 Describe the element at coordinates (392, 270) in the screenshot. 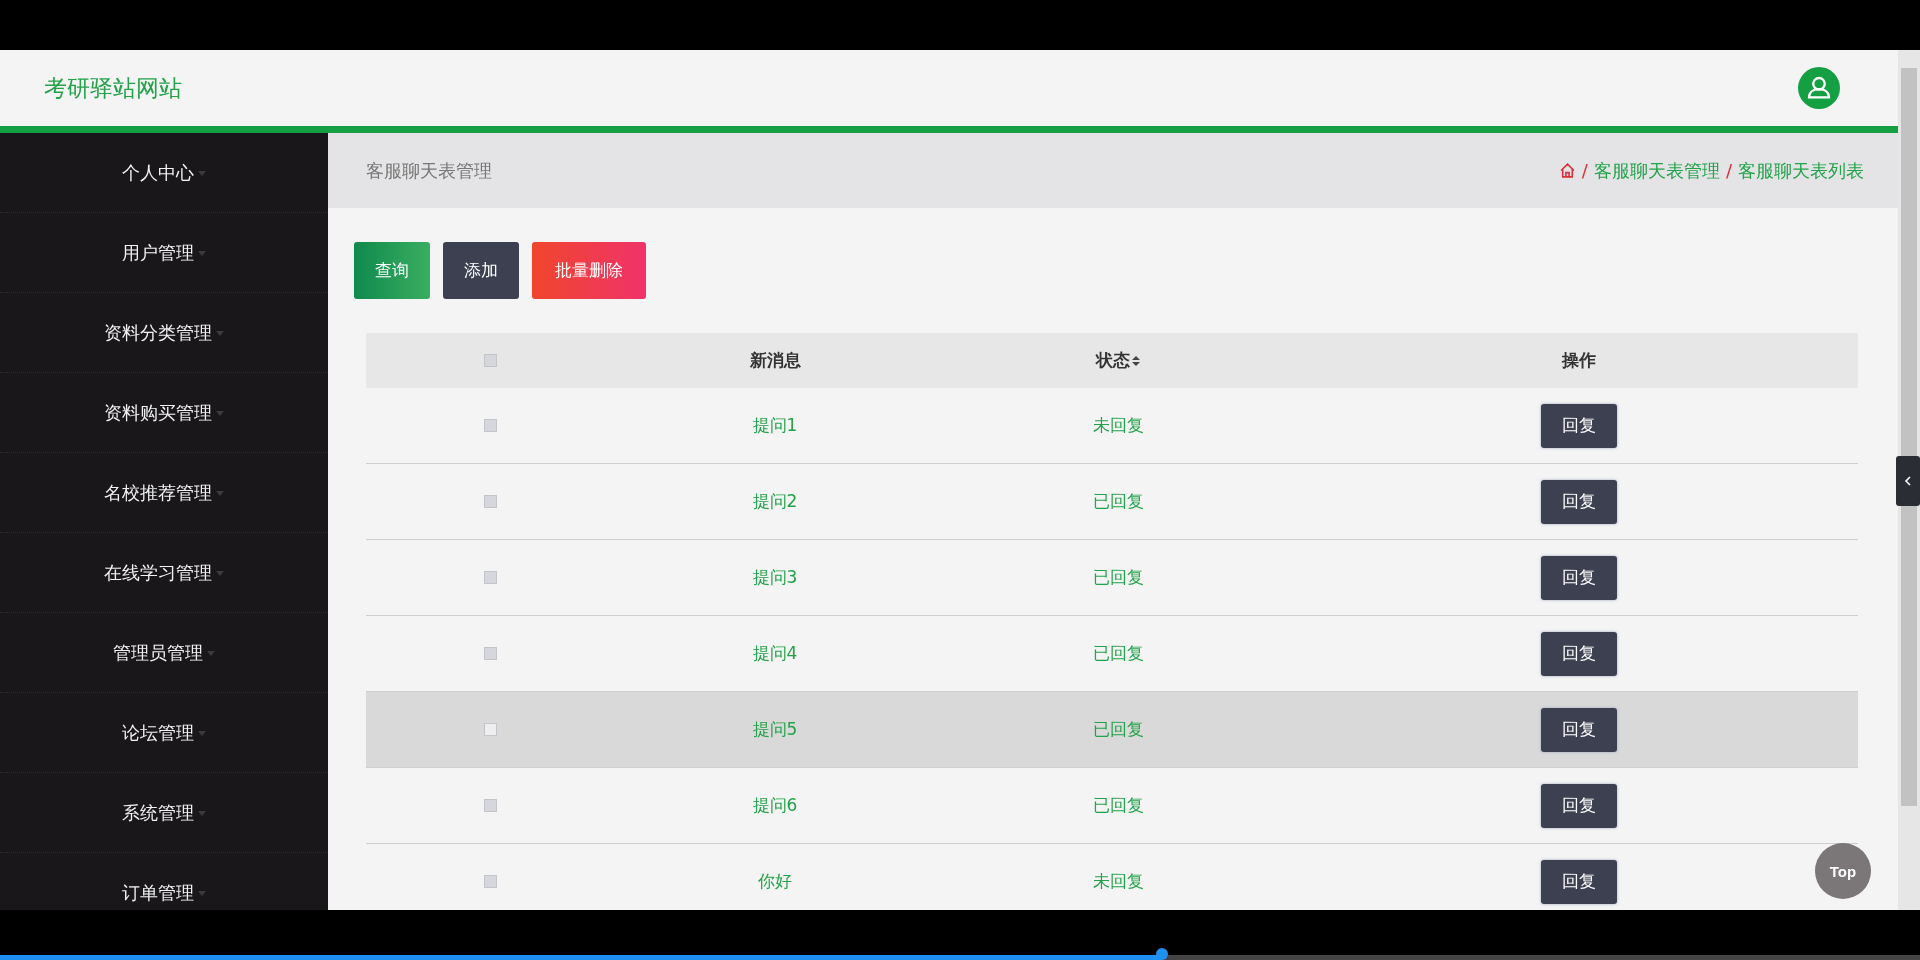

I see `search-button: 查询` at that location.